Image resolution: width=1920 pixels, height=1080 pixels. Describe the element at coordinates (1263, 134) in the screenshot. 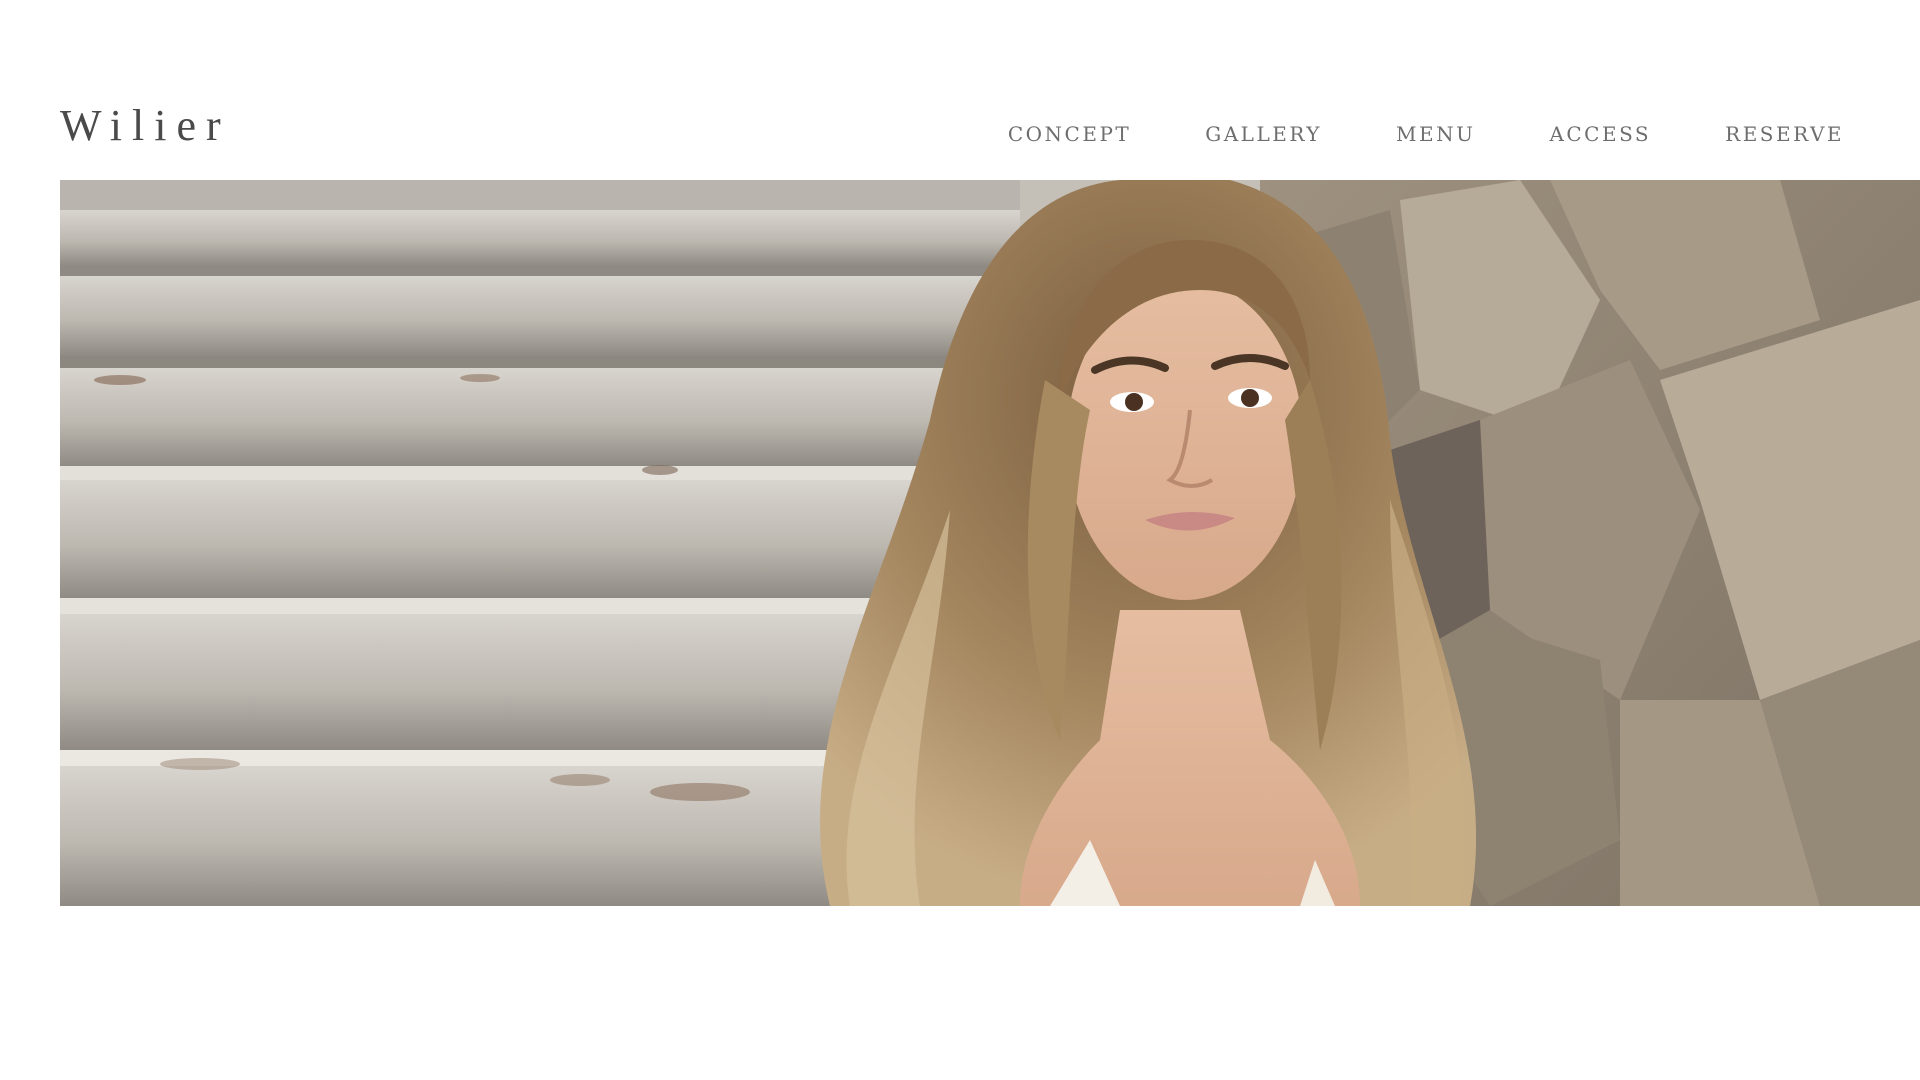

I see `nav-link-gallery: GALLERY` at that location.